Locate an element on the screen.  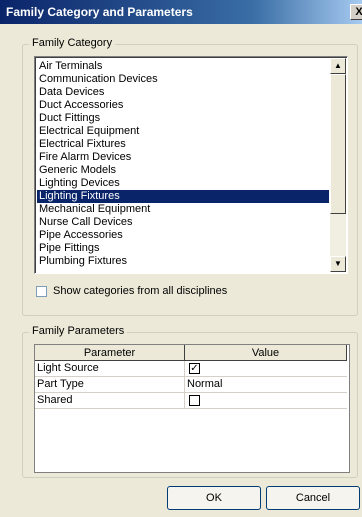
family-category-legend: Family Category is located at coordinates (72, 43).